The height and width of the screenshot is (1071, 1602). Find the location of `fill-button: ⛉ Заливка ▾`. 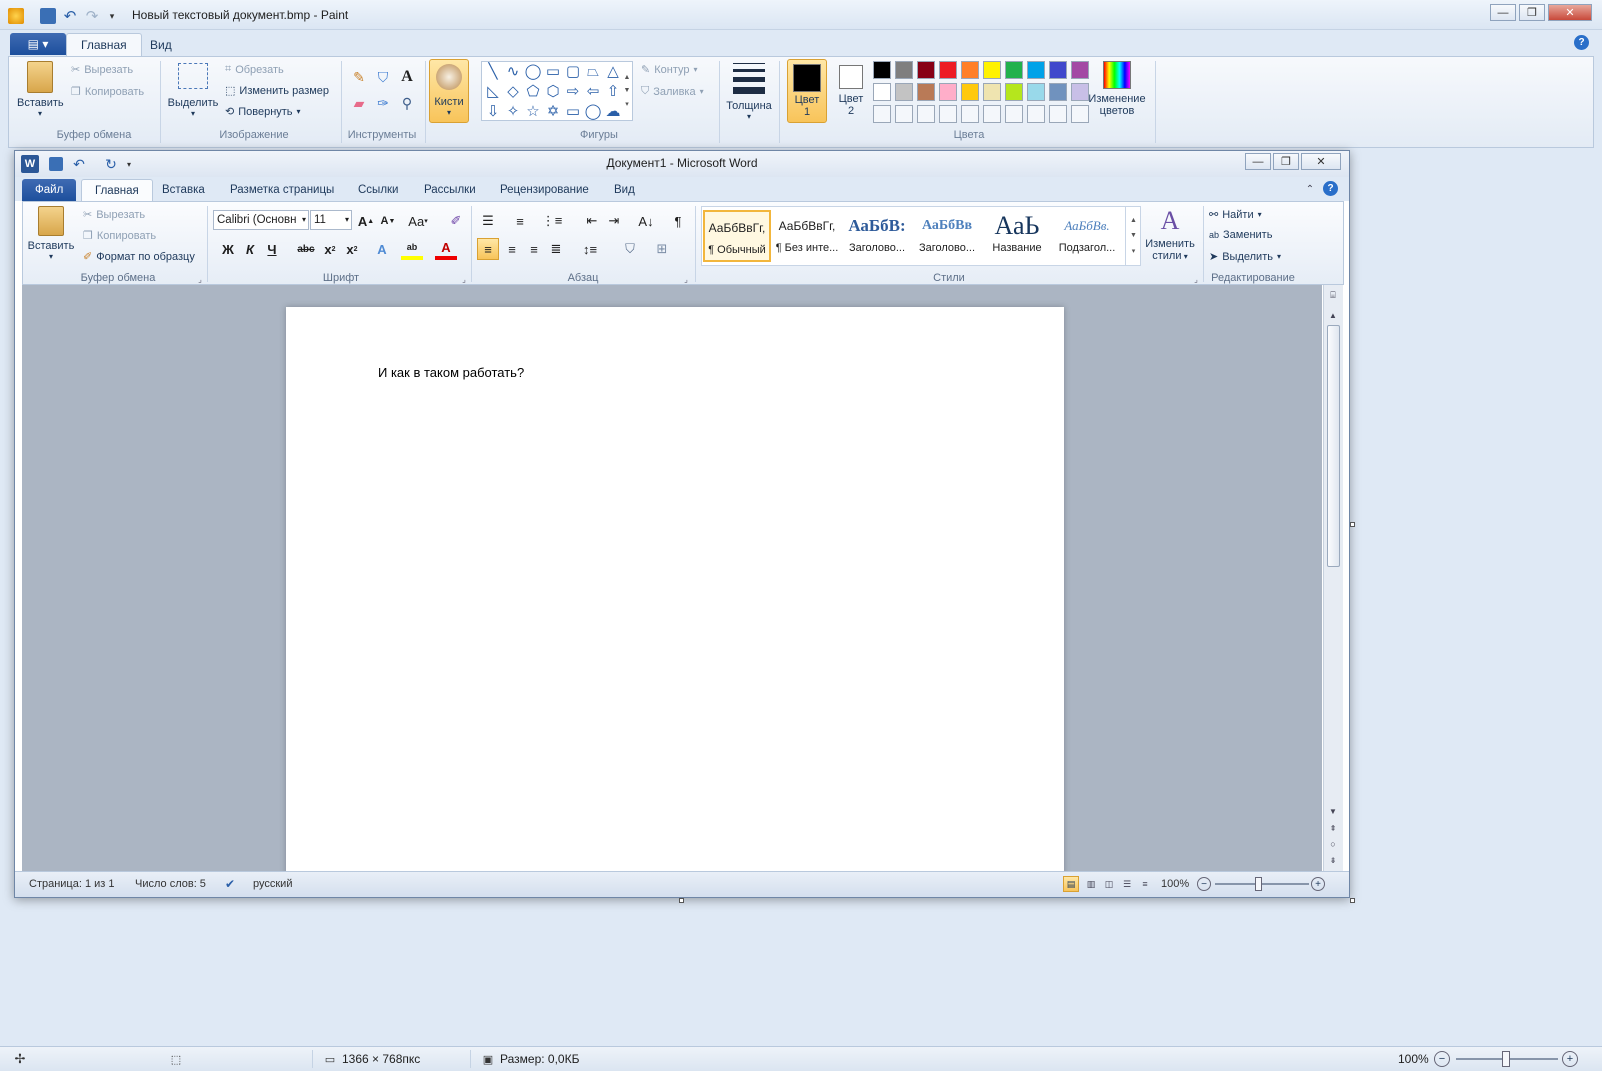

fill-button: ⛉ Заливка ▾ is located at coordinates (672, 91).